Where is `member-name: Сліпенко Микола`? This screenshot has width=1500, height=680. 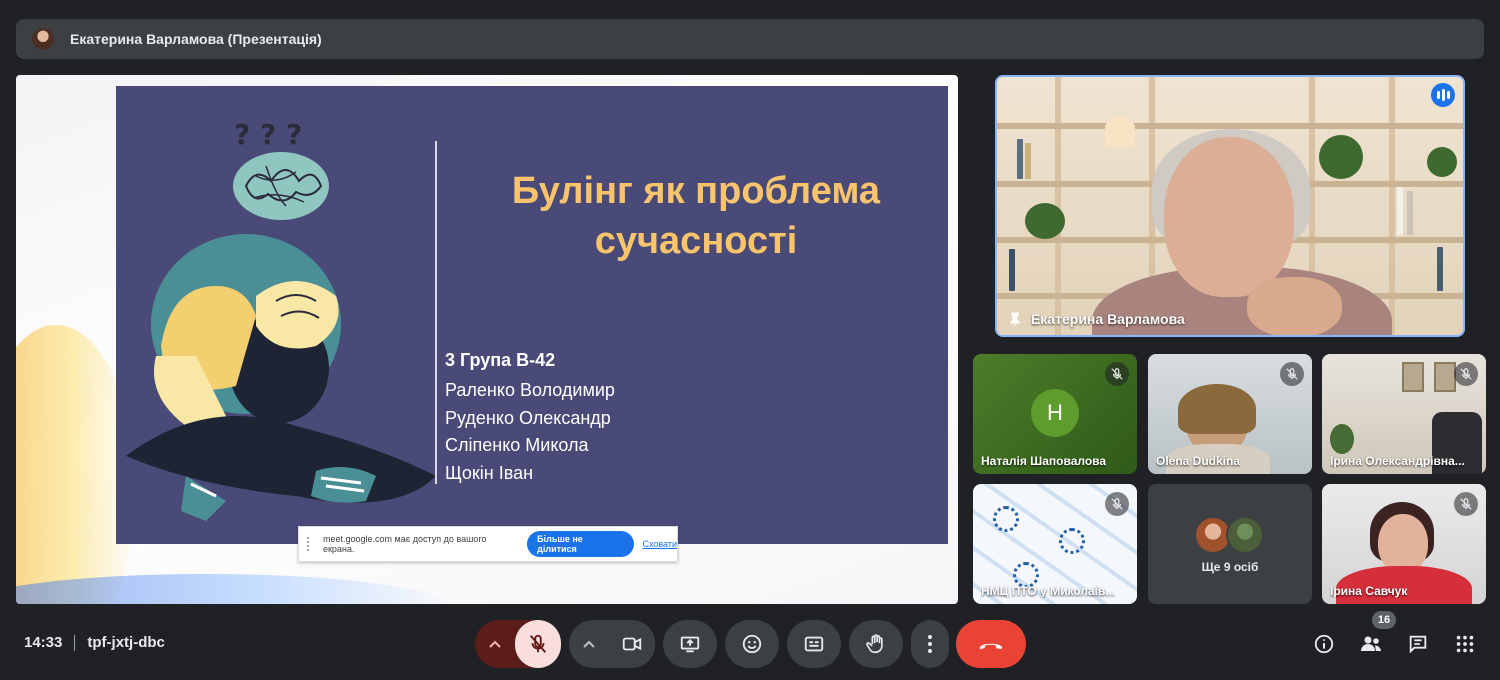 member-name: Сліпенко Микола is located at coordinates (517, 445).